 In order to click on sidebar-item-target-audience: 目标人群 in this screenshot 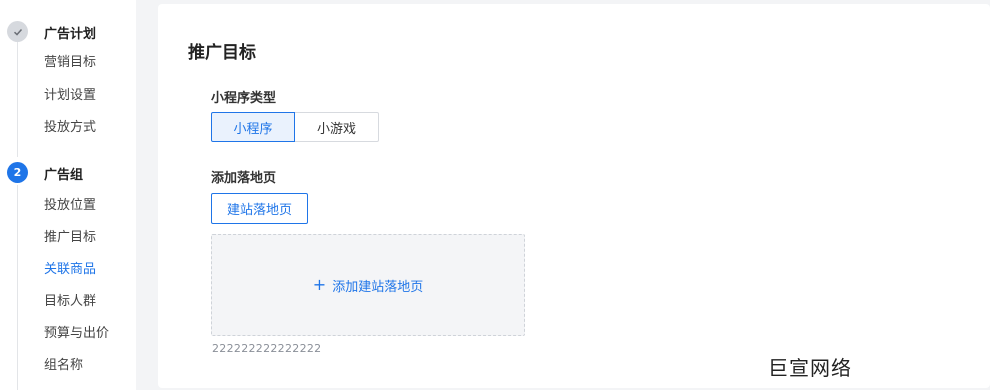, I will do `click(70, 302)`.